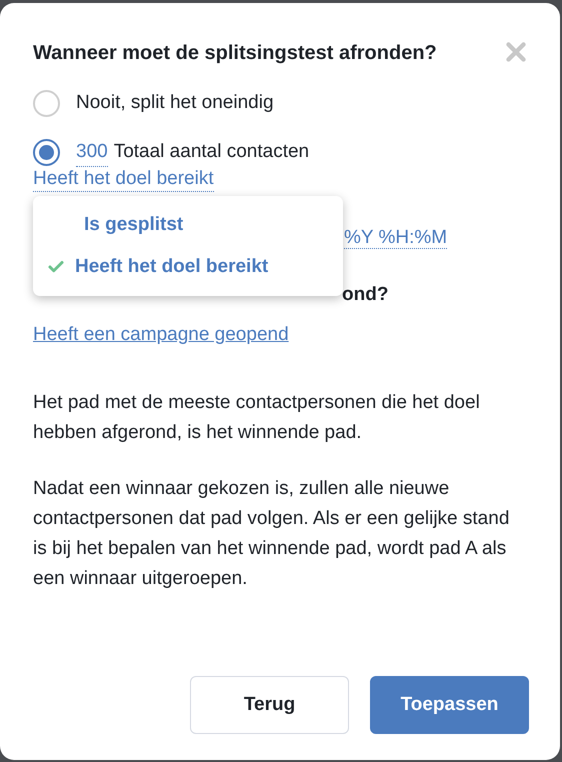  Describe the element at coordinates (271, 533) in the screenshot. I see `description-text: Nadat een winnaar gekozen is, zullen alle nieuwe contactpersonen dat pad volgen. Als er een gelijke stand is bij het bepalen van het winnende pad, wordt pad A als een winnaar uitgeroepen.` at that location.